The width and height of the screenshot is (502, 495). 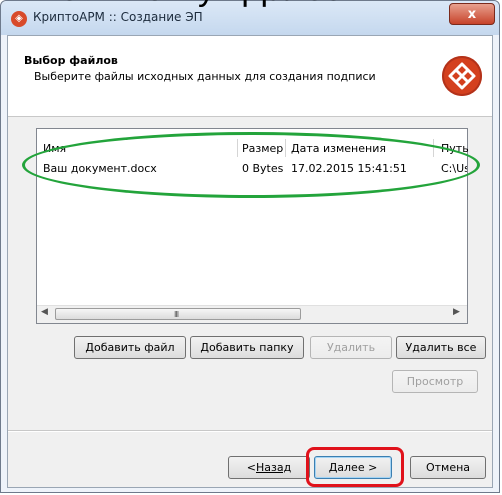 What do you see at coordinates (456, 312) in the screenshot?
I see `scroll-right-icon: ▶` at bounding box center [456, 312].